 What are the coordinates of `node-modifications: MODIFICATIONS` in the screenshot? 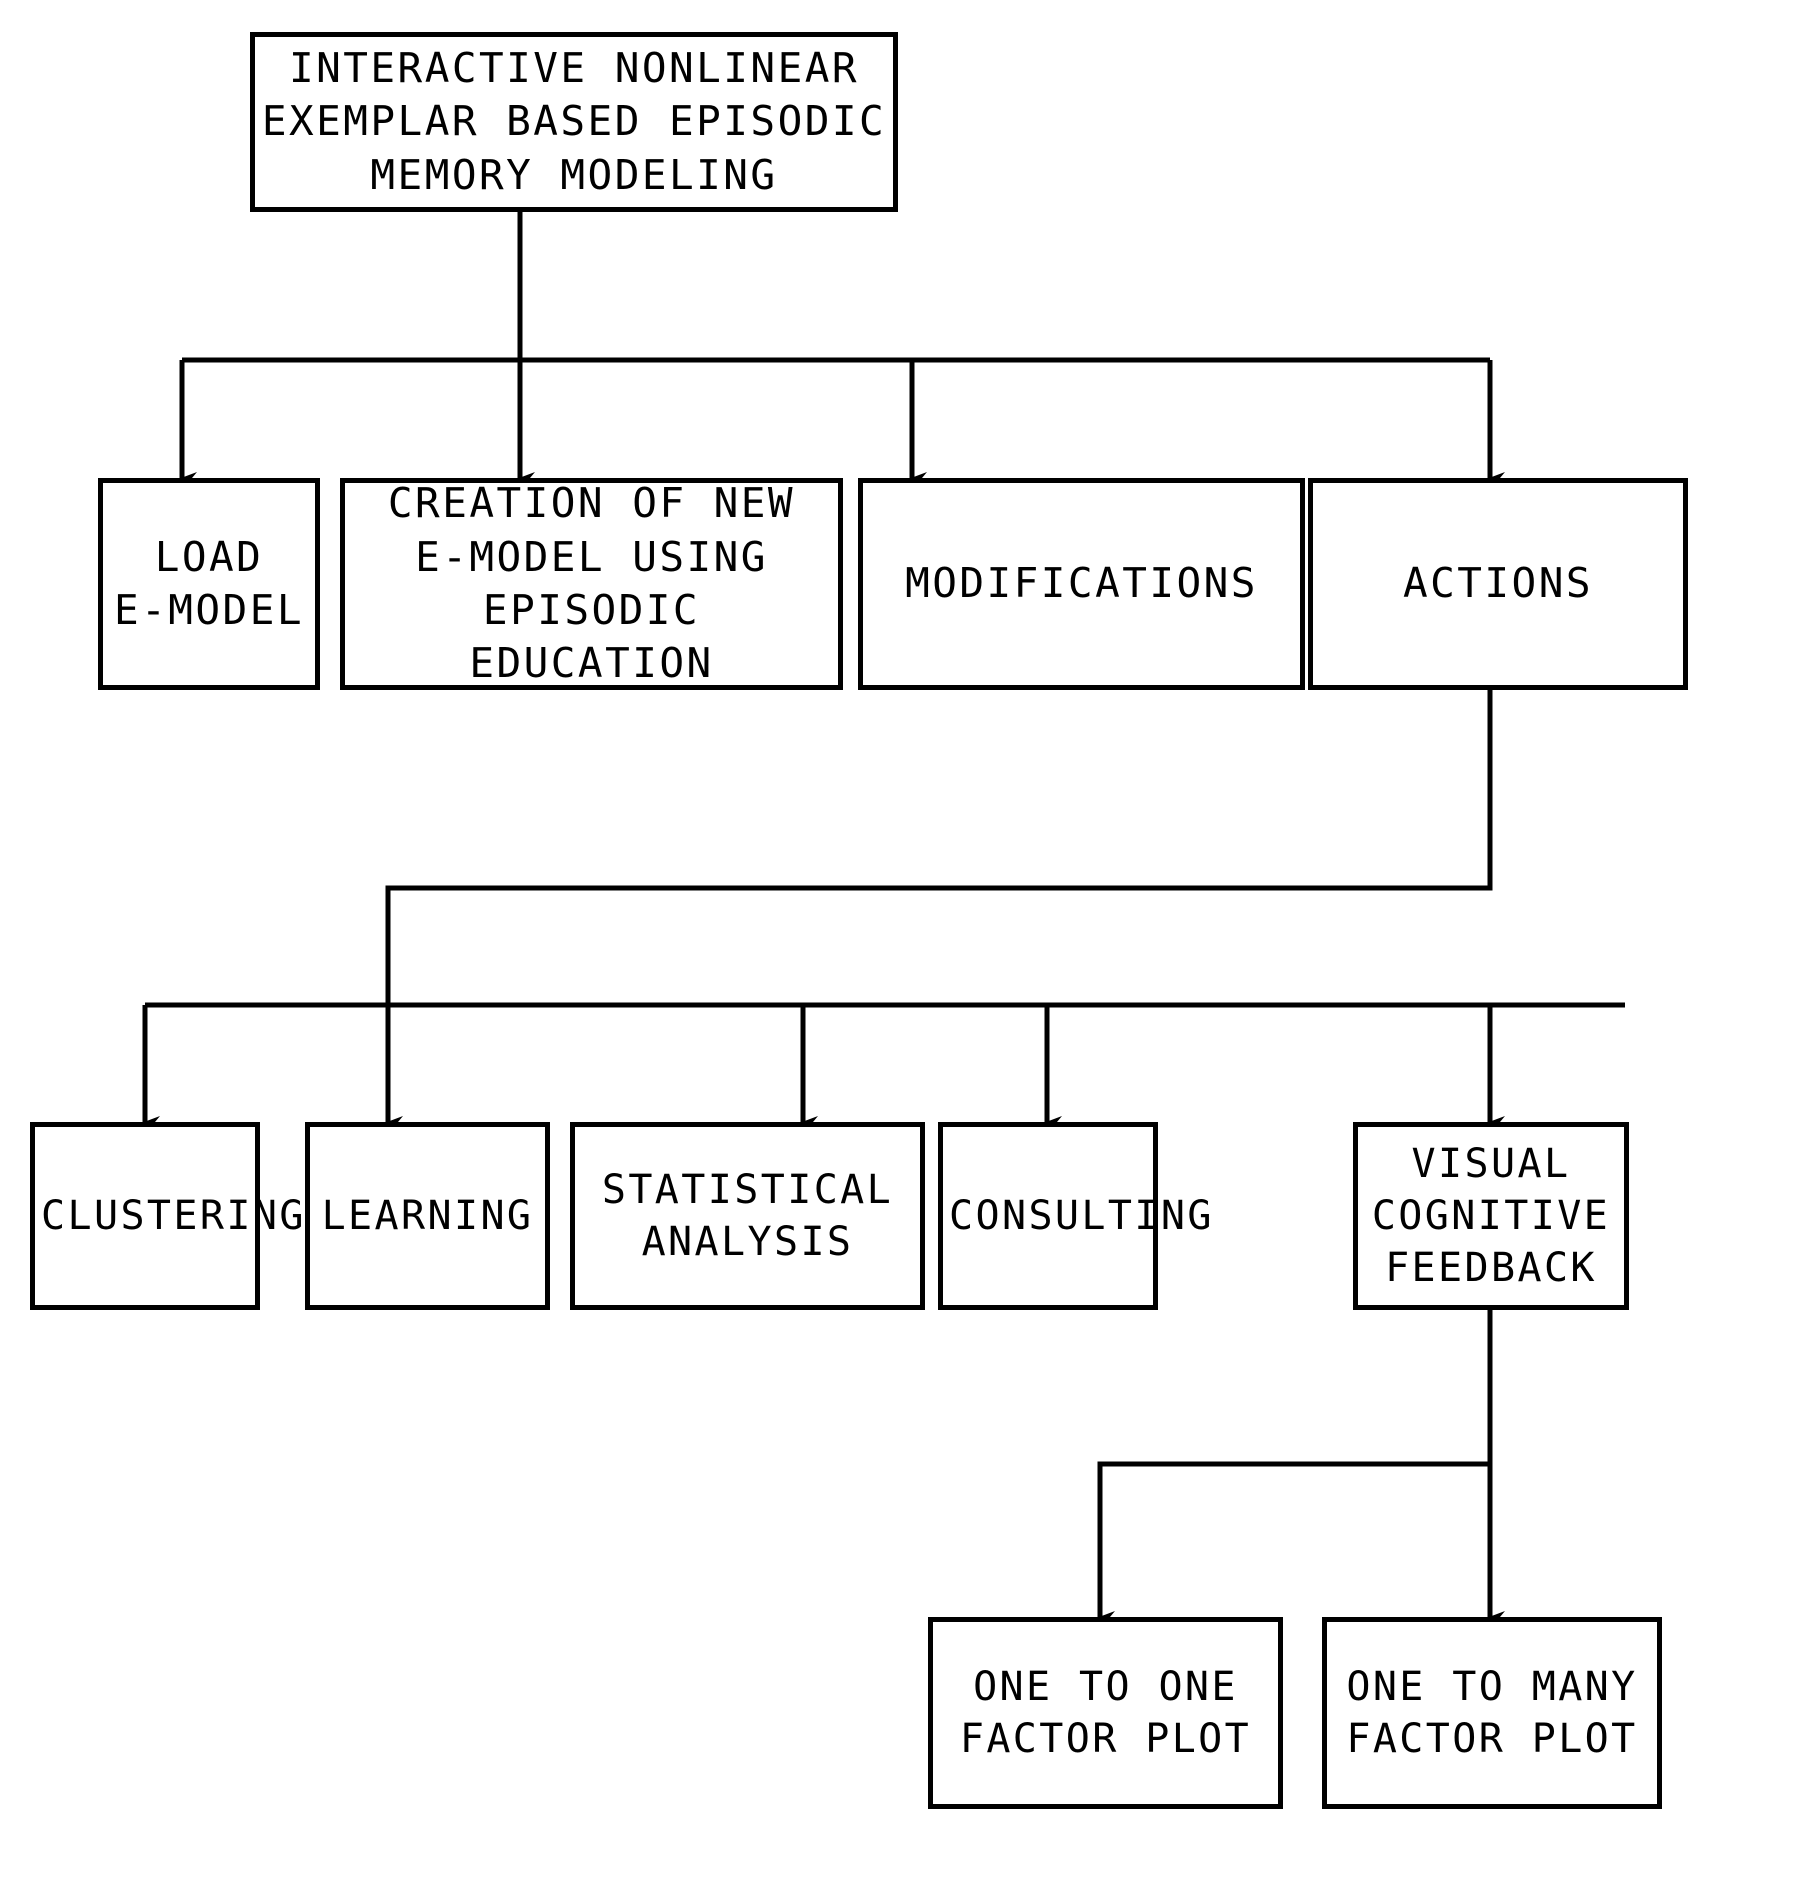 It's located at (1081, 584).